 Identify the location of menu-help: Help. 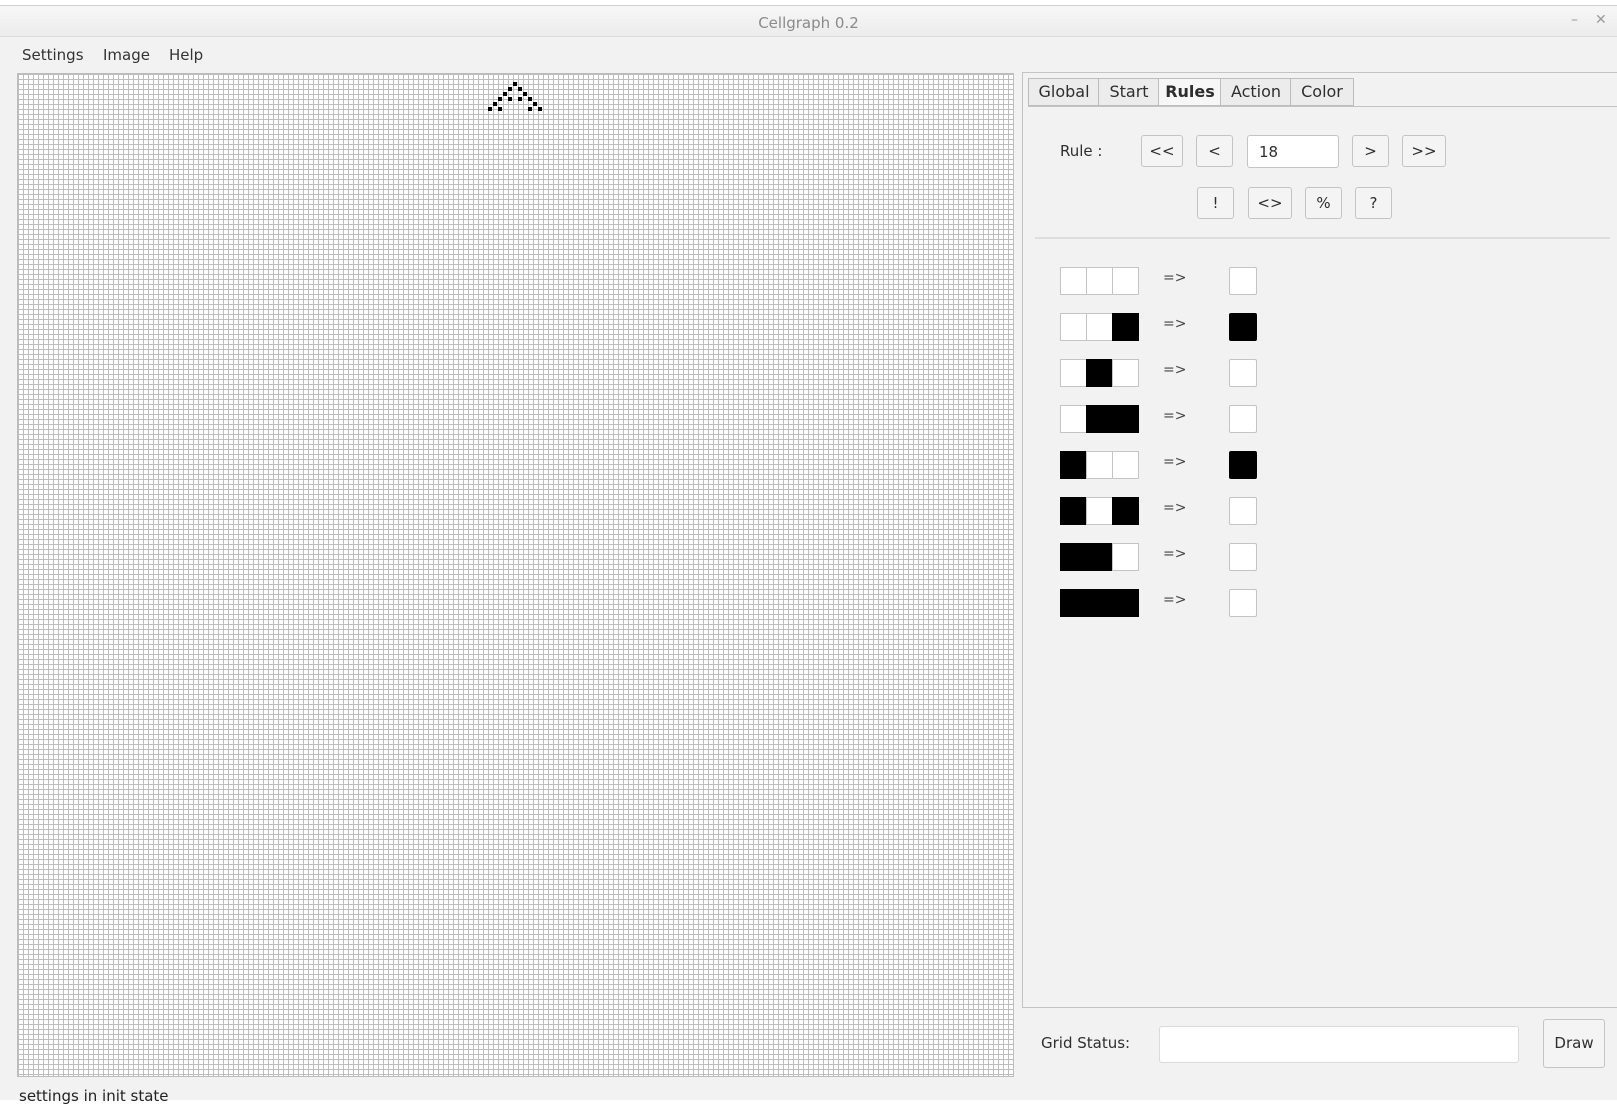
(186, 55).